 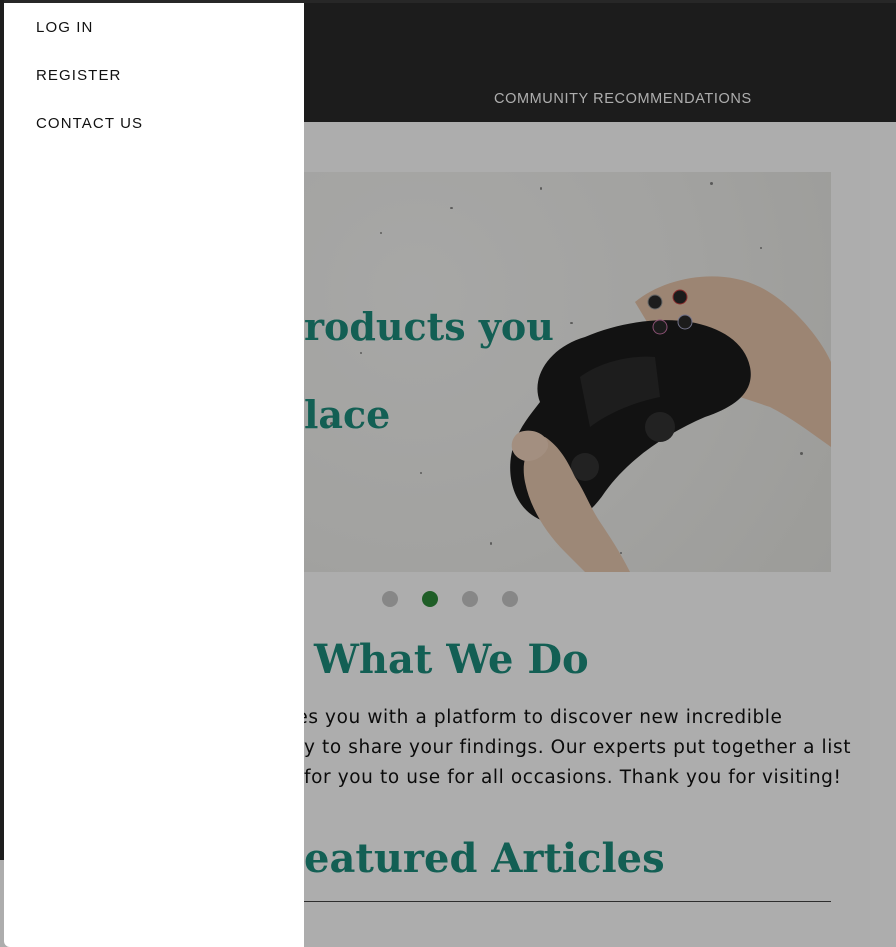 What do you see at coordinates (78, 75) in the screenshot?
I see `drawer-item-register: REGISTER` at bounding box center [78, 75].